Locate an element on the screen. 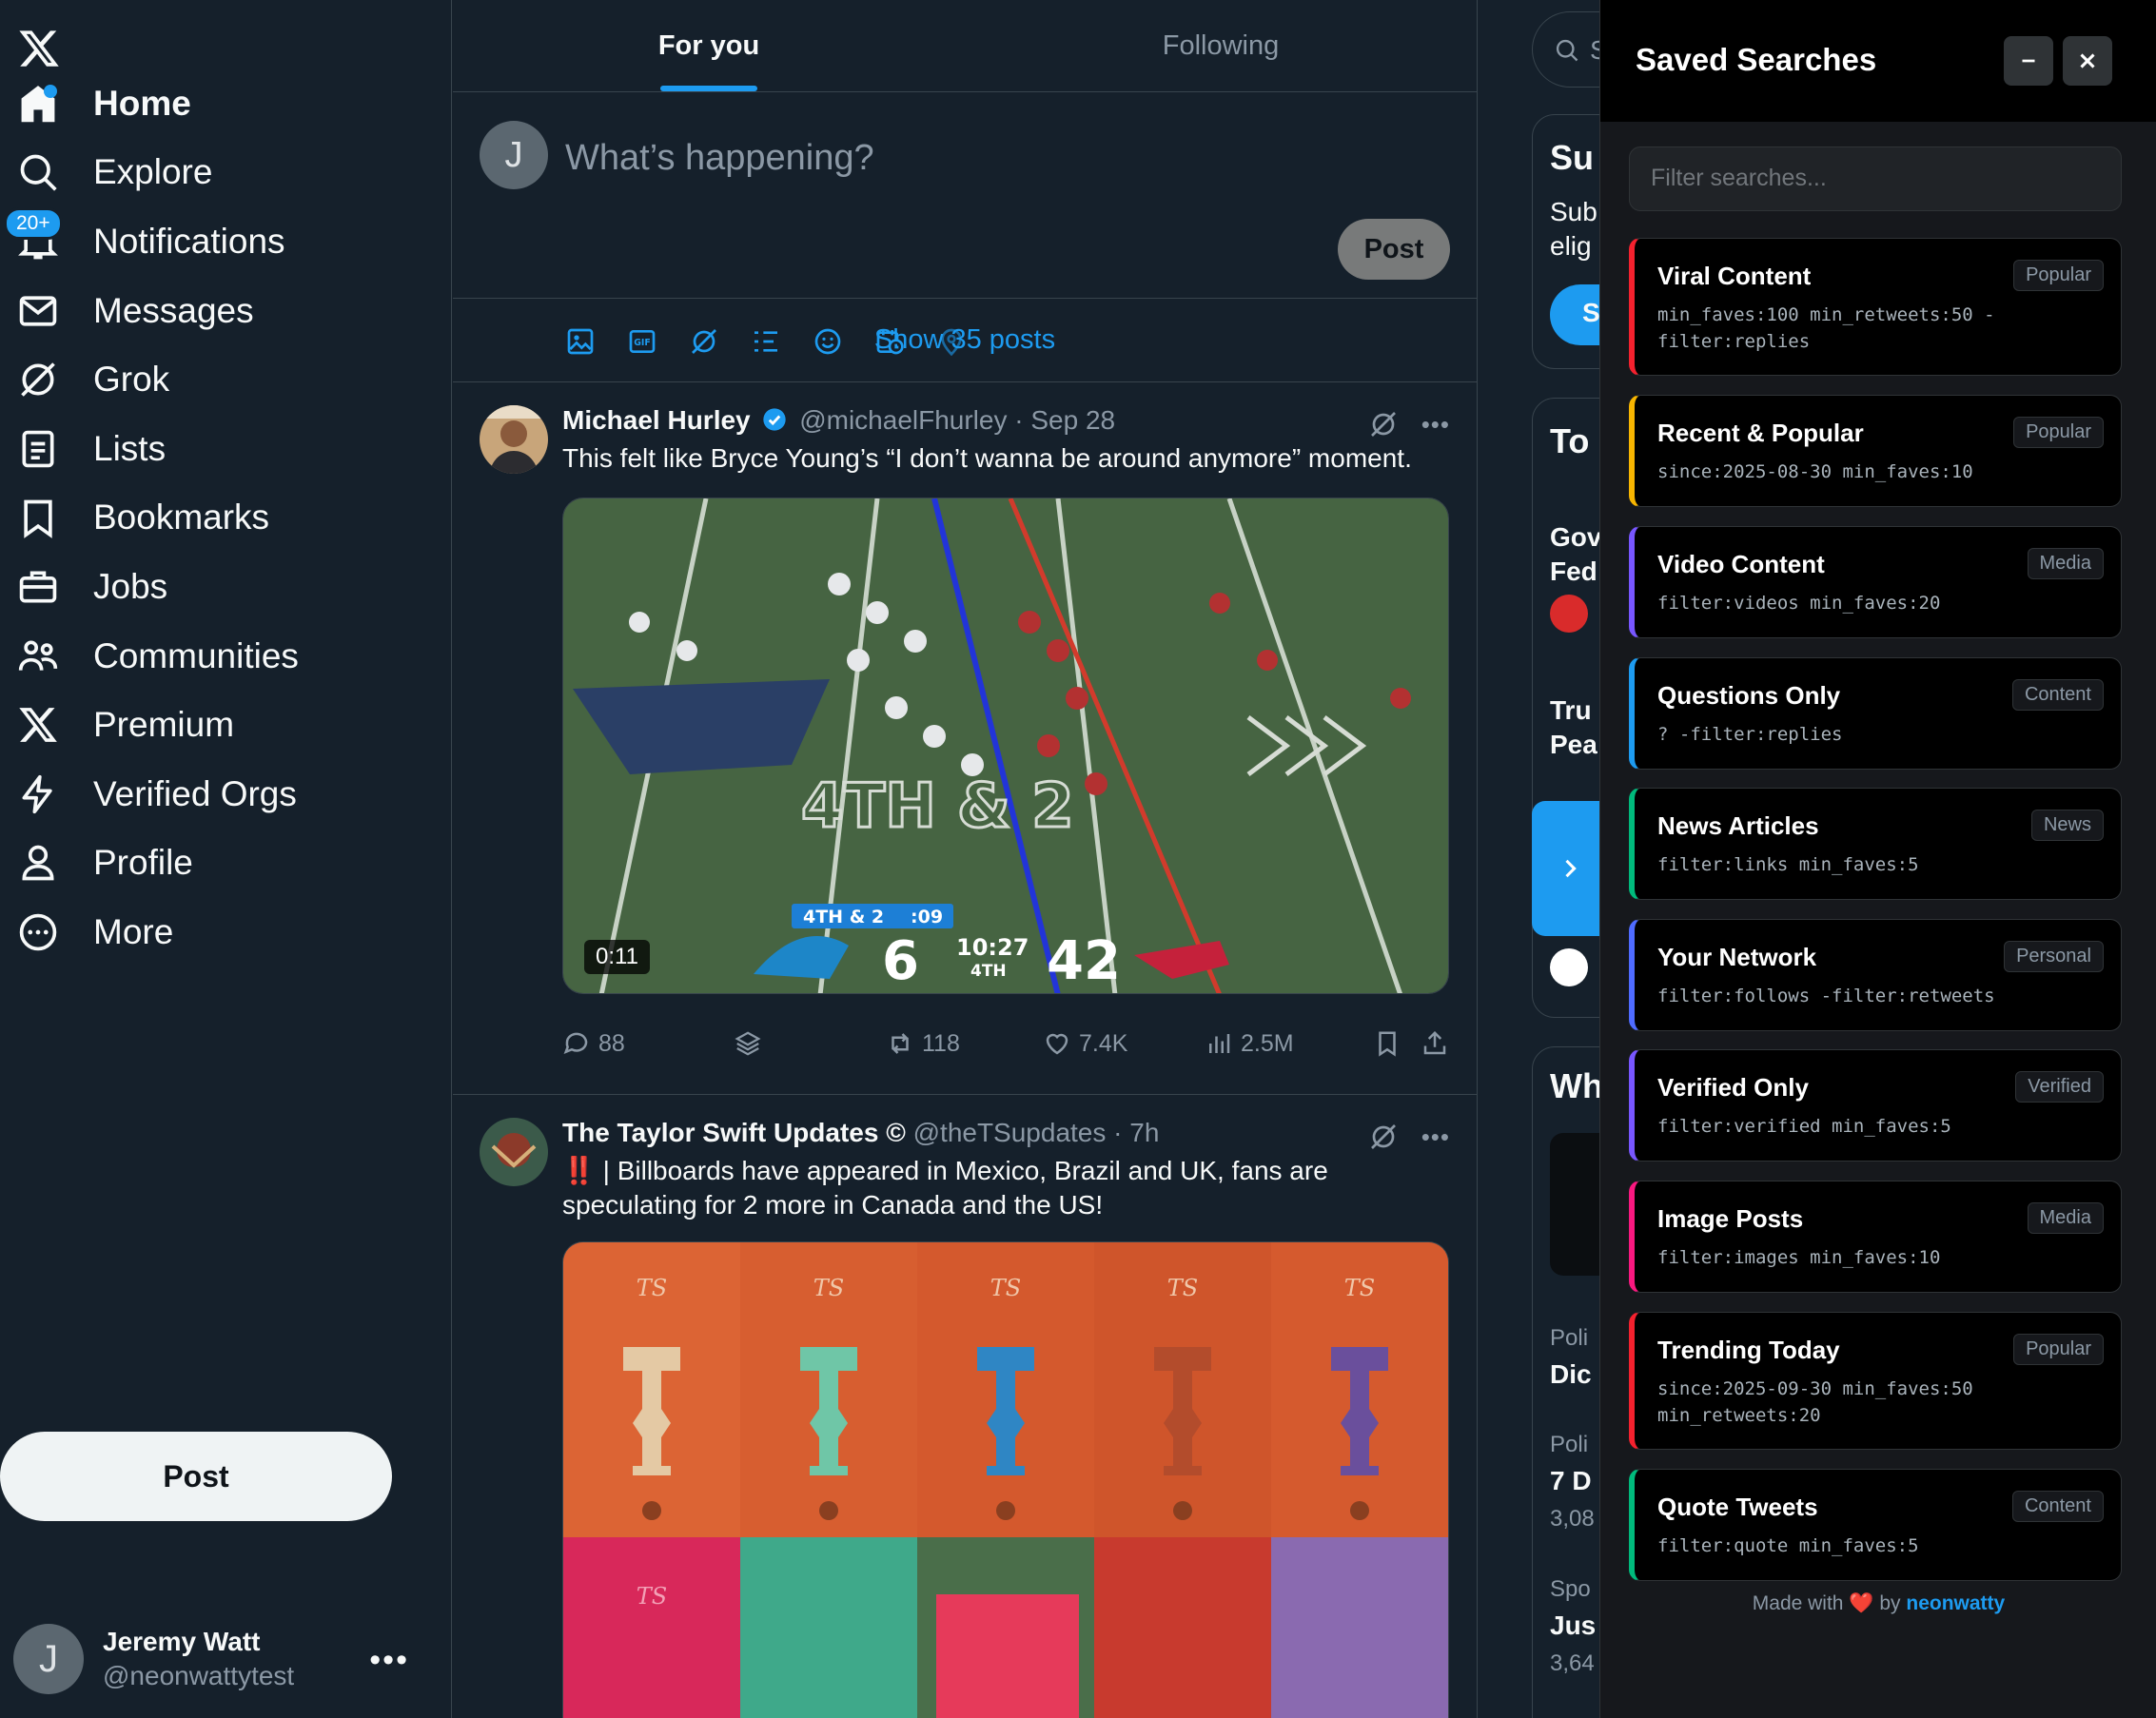  tweet-image-grid: TS TS TS TS TS TS is located at coordinates (1005, 1479).